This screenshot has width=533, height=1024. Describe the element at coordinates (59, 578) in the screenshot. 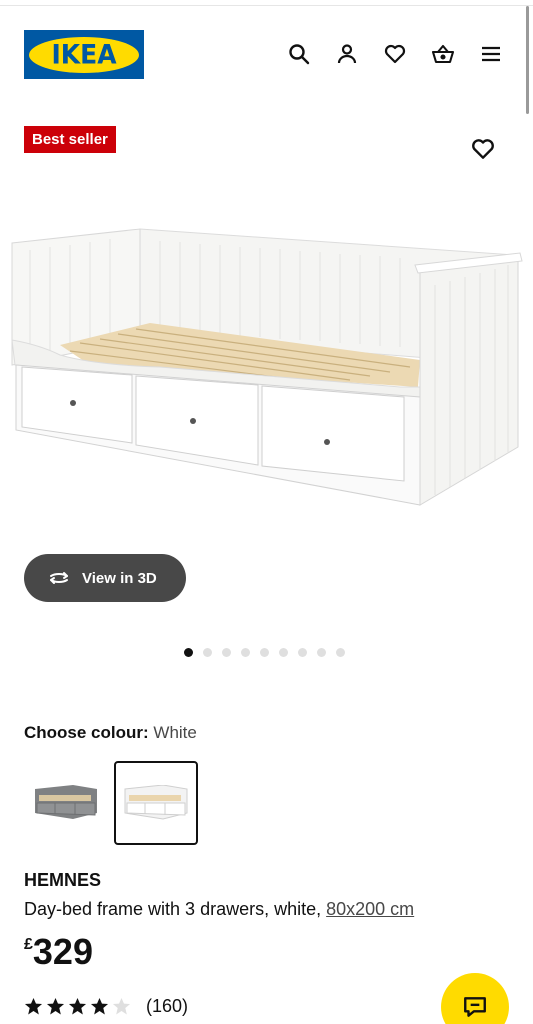

I see `rotate-3d-icon` at that location.